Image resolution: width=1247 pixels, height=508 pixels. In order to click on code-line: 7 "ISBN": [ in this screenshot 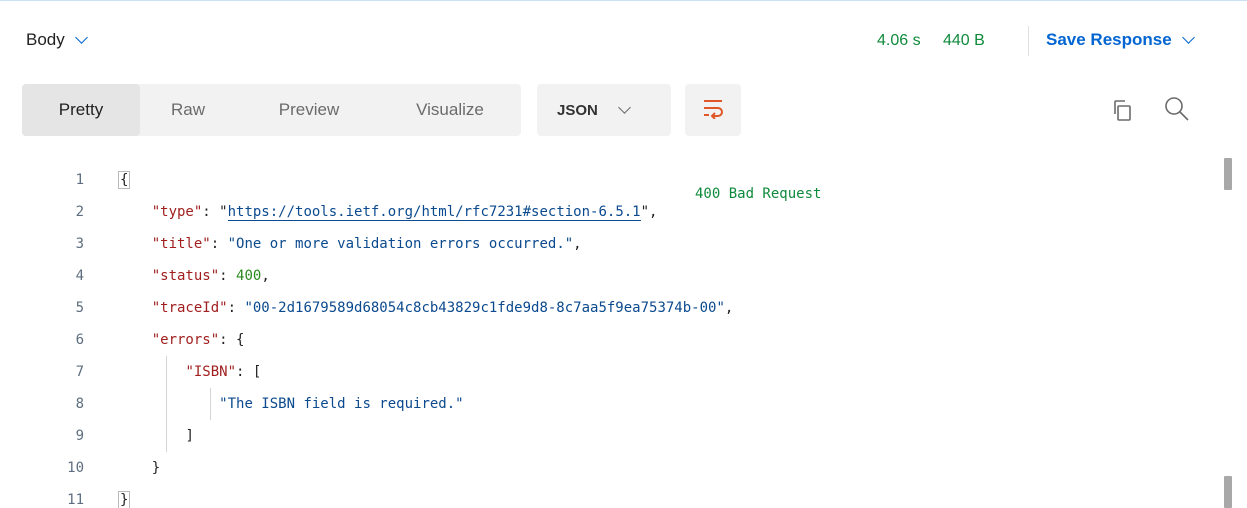, I will do `click(600, 372)`.